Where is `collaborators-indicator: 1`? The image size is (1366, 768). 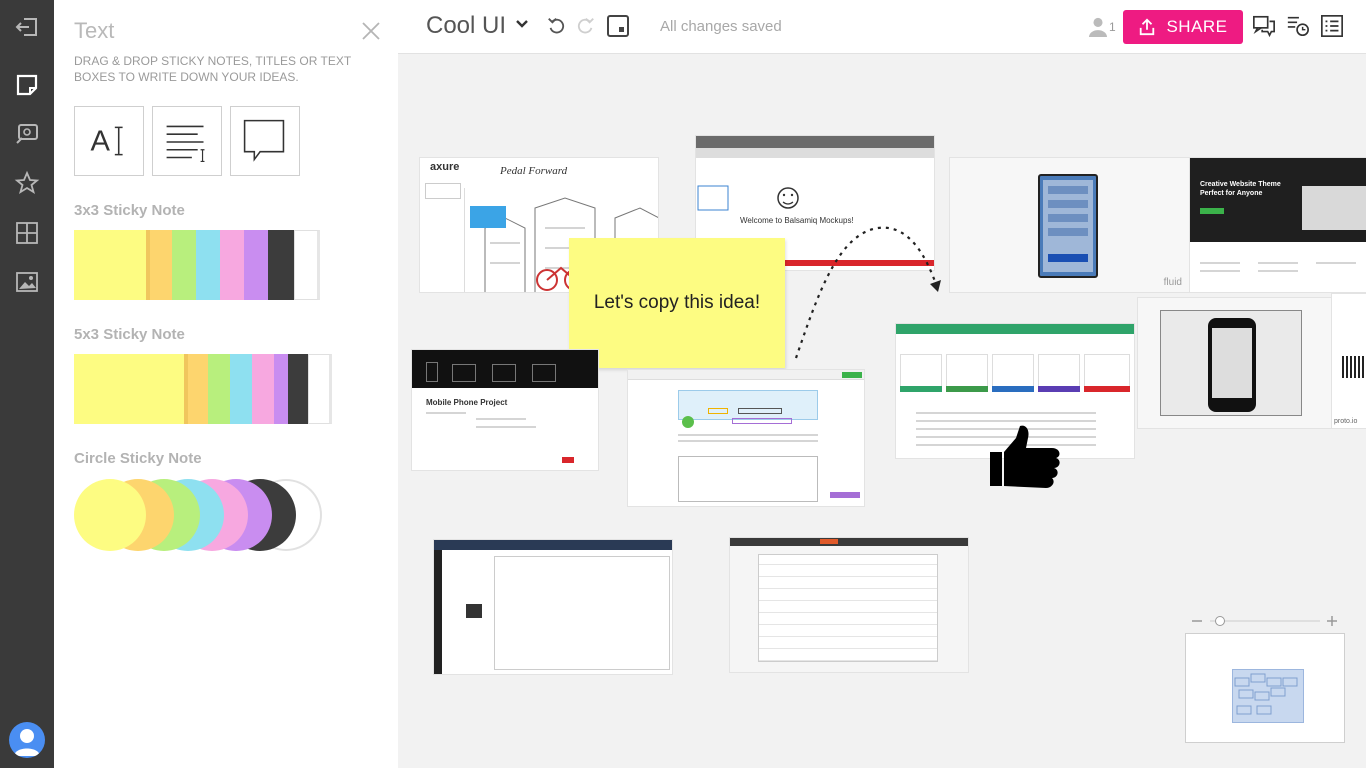
collaborators-indicator: 1 is located at coordinates (1105, 27).